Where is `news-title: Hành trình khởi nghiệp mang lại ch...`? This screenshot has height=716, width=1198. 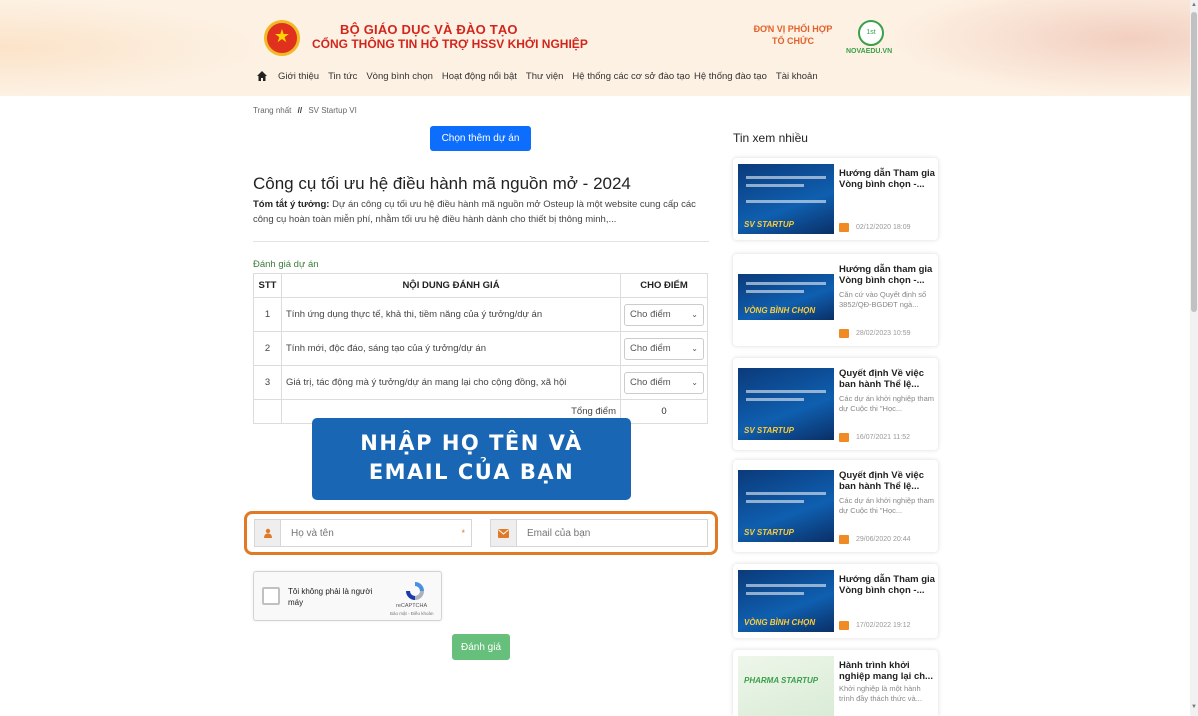
news-title: Hành trình khởi nghiệp mang lại ch... is located at coordinates (887, 671).